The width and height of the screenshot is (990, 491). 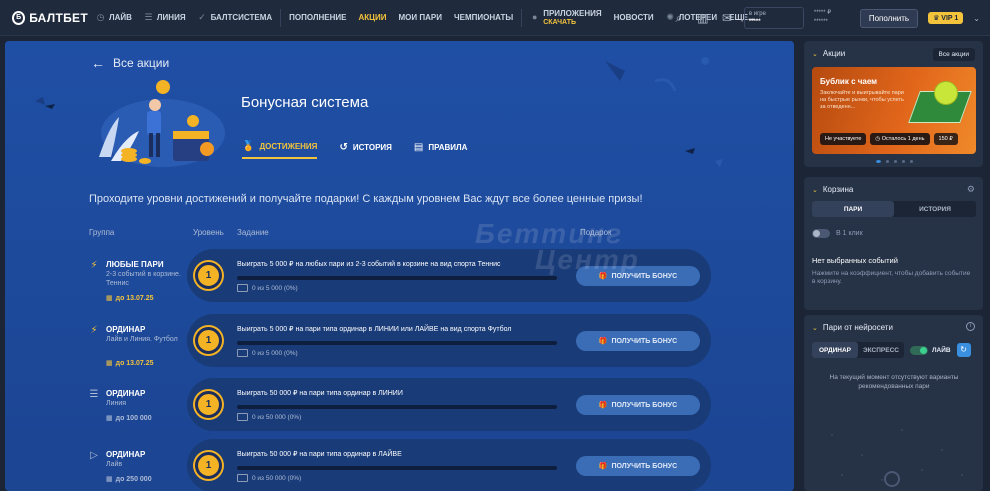 What do you see at coordinates (679, 18) in the screenshot?
I see `search-icon: ⌕` at bounding box center [679, 18].